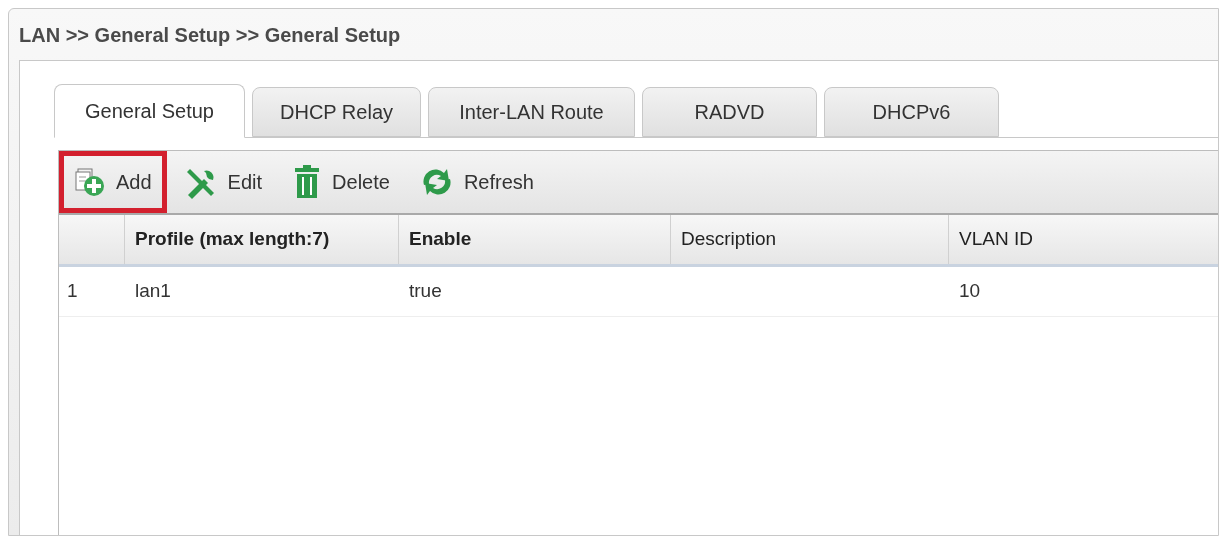 The image size is (1219, 536). Describe the element at coordinates (970, 291) in the screenshot. I see `table-cell: 10` at that location.